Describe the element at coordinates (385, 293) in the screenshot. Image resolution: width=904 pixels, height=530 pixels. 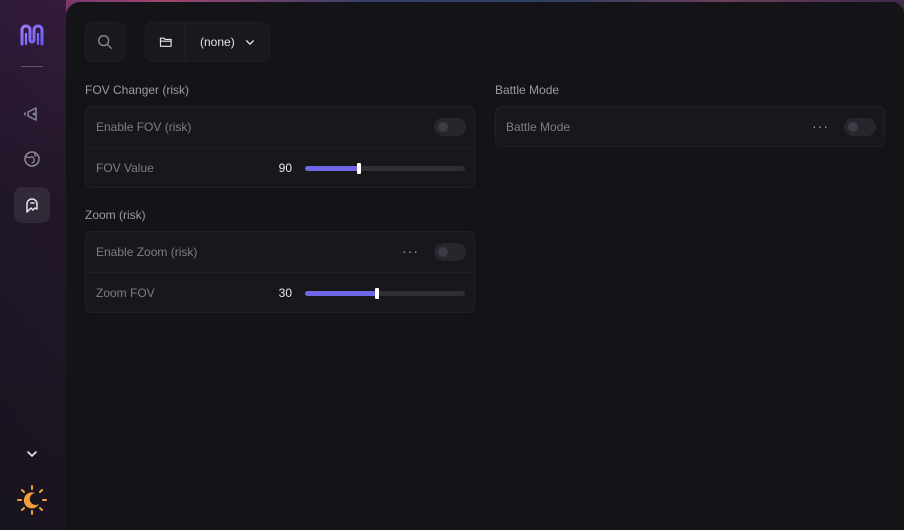
I see `zoom-value-slider` at that location.